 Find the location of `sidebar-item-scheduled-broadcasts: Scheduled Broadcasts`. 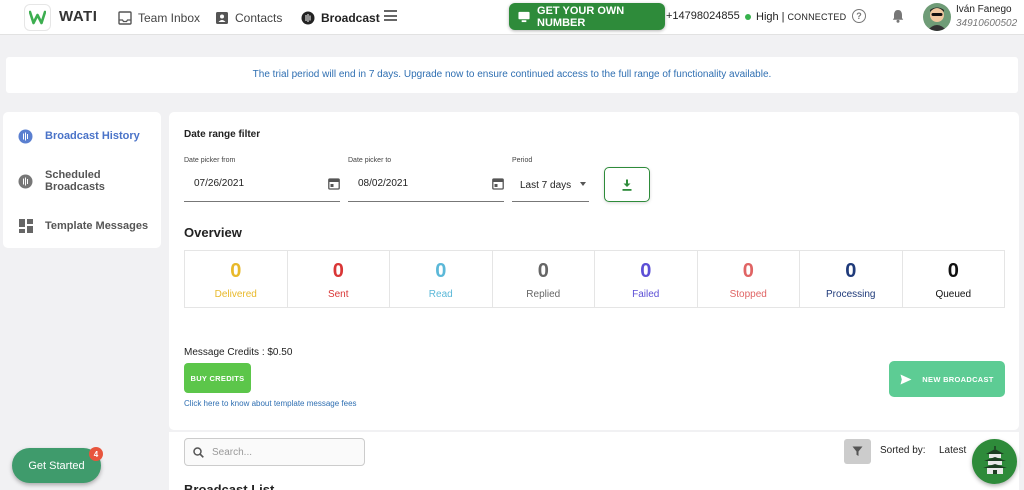

sidebar-item-scheduled-broadcasts: Scheduled Broadcasts is located at coordinates (89, 181).